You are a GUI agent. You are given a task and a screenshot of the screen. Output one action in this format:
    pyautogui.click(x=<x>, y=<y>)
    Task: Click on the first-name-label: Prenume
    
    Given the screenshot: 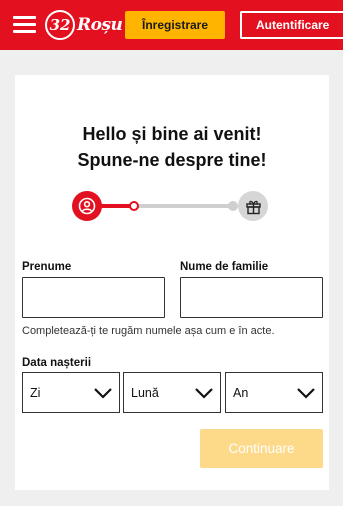 What is the action you would take?
    pyautogui.click(x=47, y=267)
    